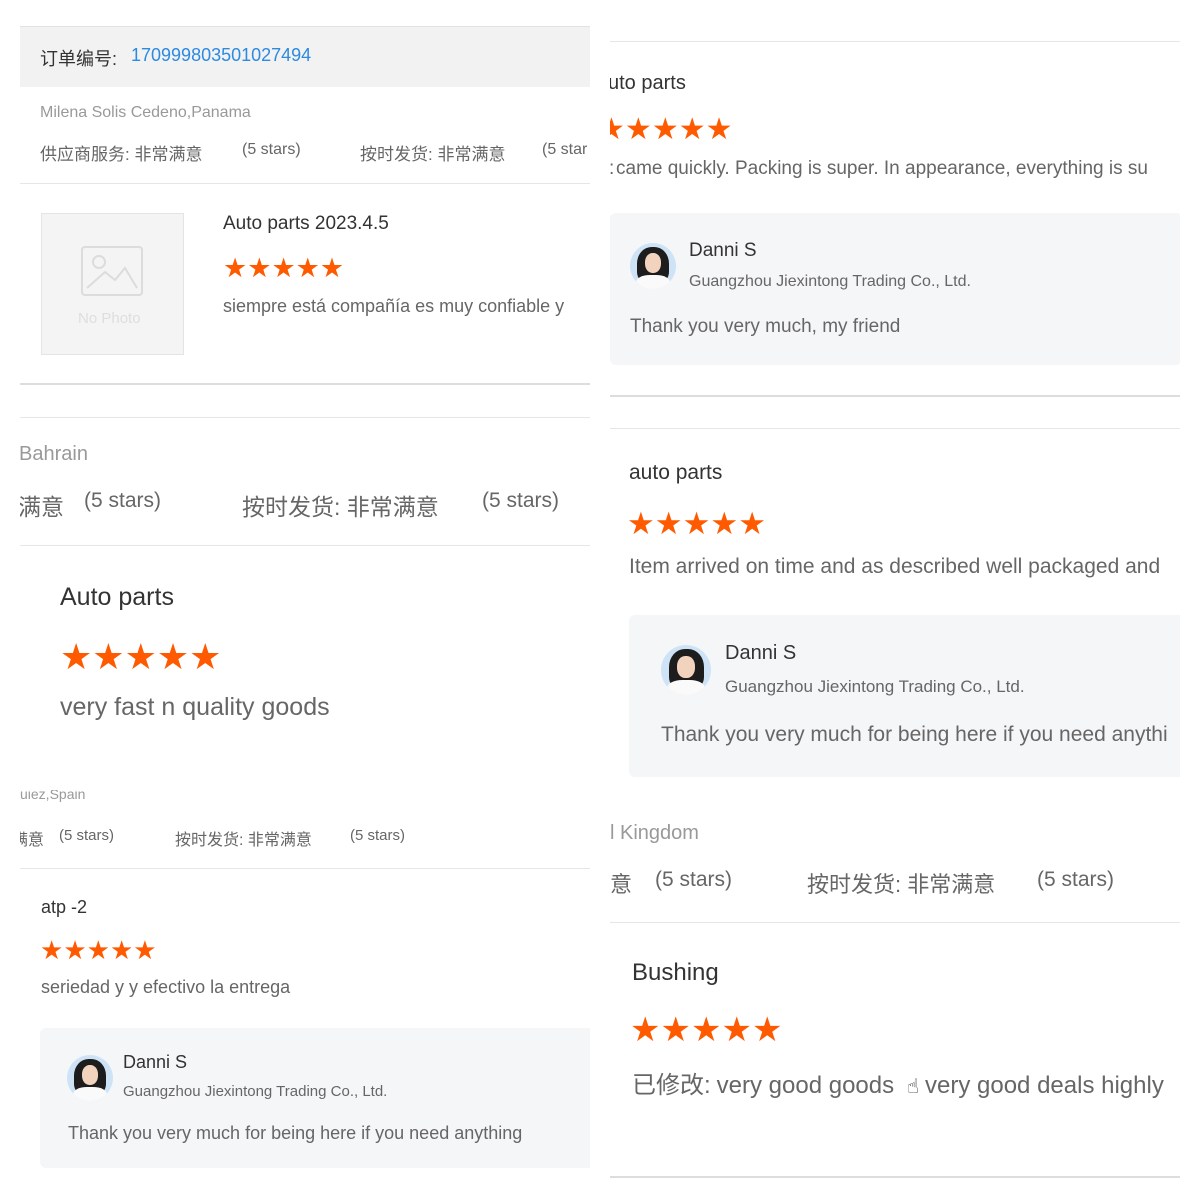 The image size is (1200, 1200). I want to click on order-number-link: 170999803501027494, so click(221, 55).